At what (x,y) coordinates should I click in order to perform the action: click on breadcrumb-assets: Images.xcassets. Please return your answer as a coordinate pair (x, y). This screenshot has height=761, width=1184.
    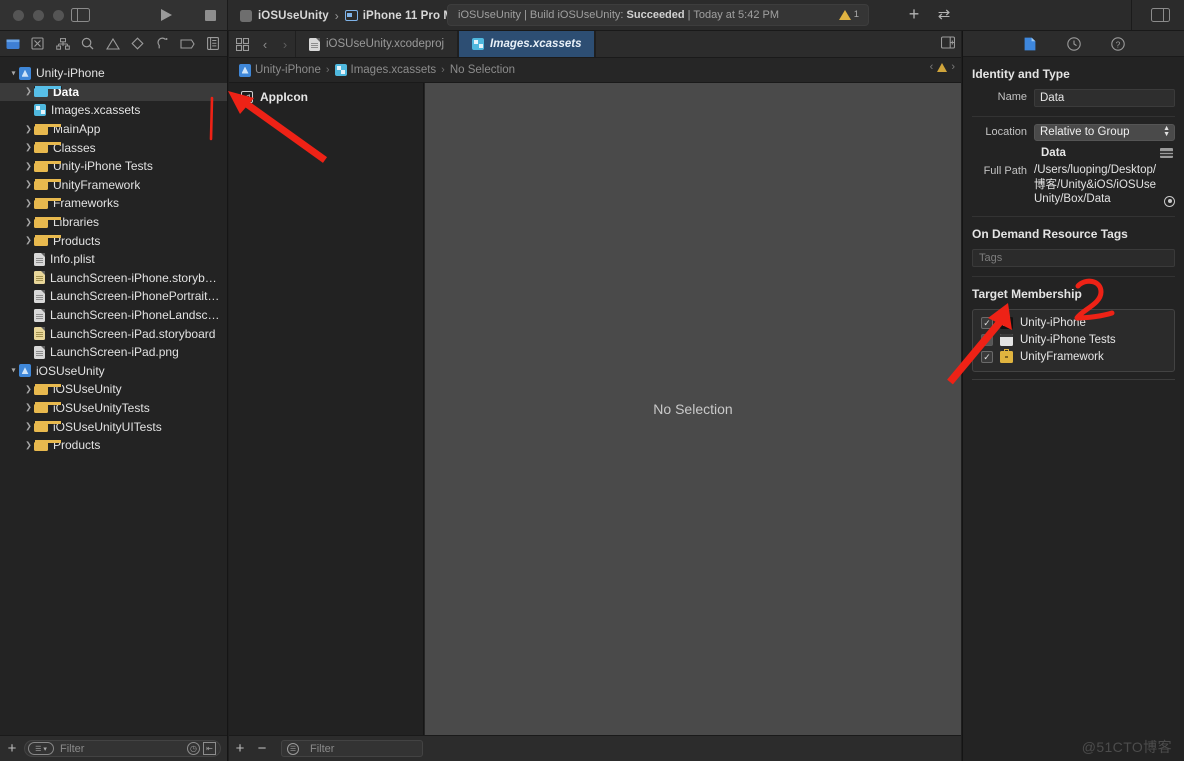
    Looking at the image, I should click on (385, 70).